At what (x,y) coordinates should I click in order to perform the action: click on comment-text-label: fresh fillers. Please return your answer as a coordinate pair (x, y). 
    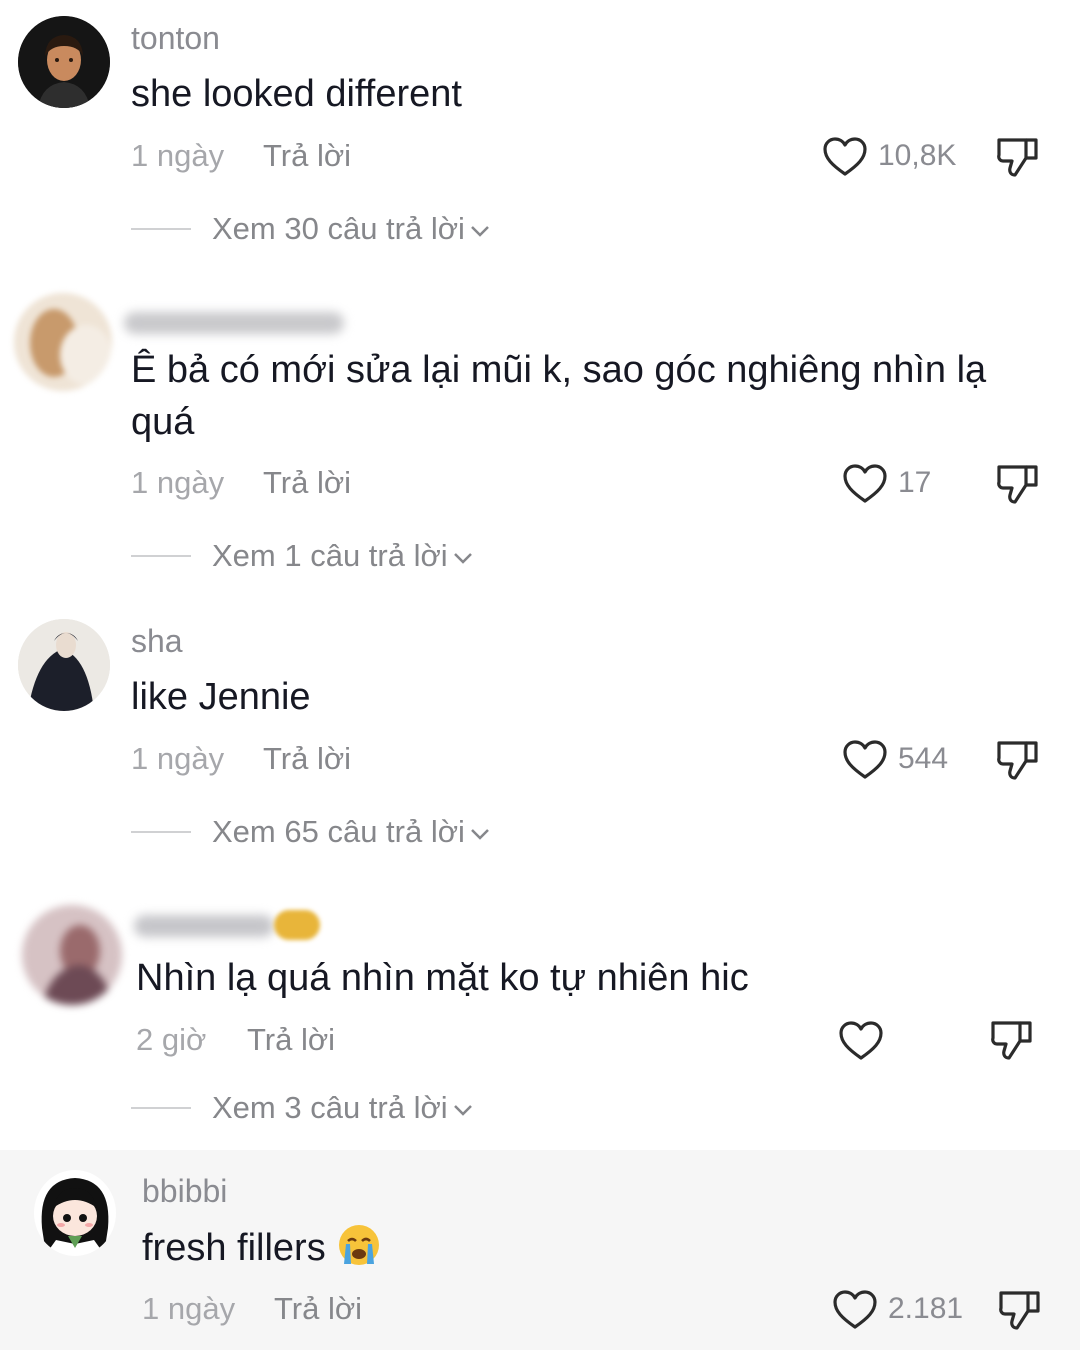
    Looking at the image, I should click on (234, 1248).